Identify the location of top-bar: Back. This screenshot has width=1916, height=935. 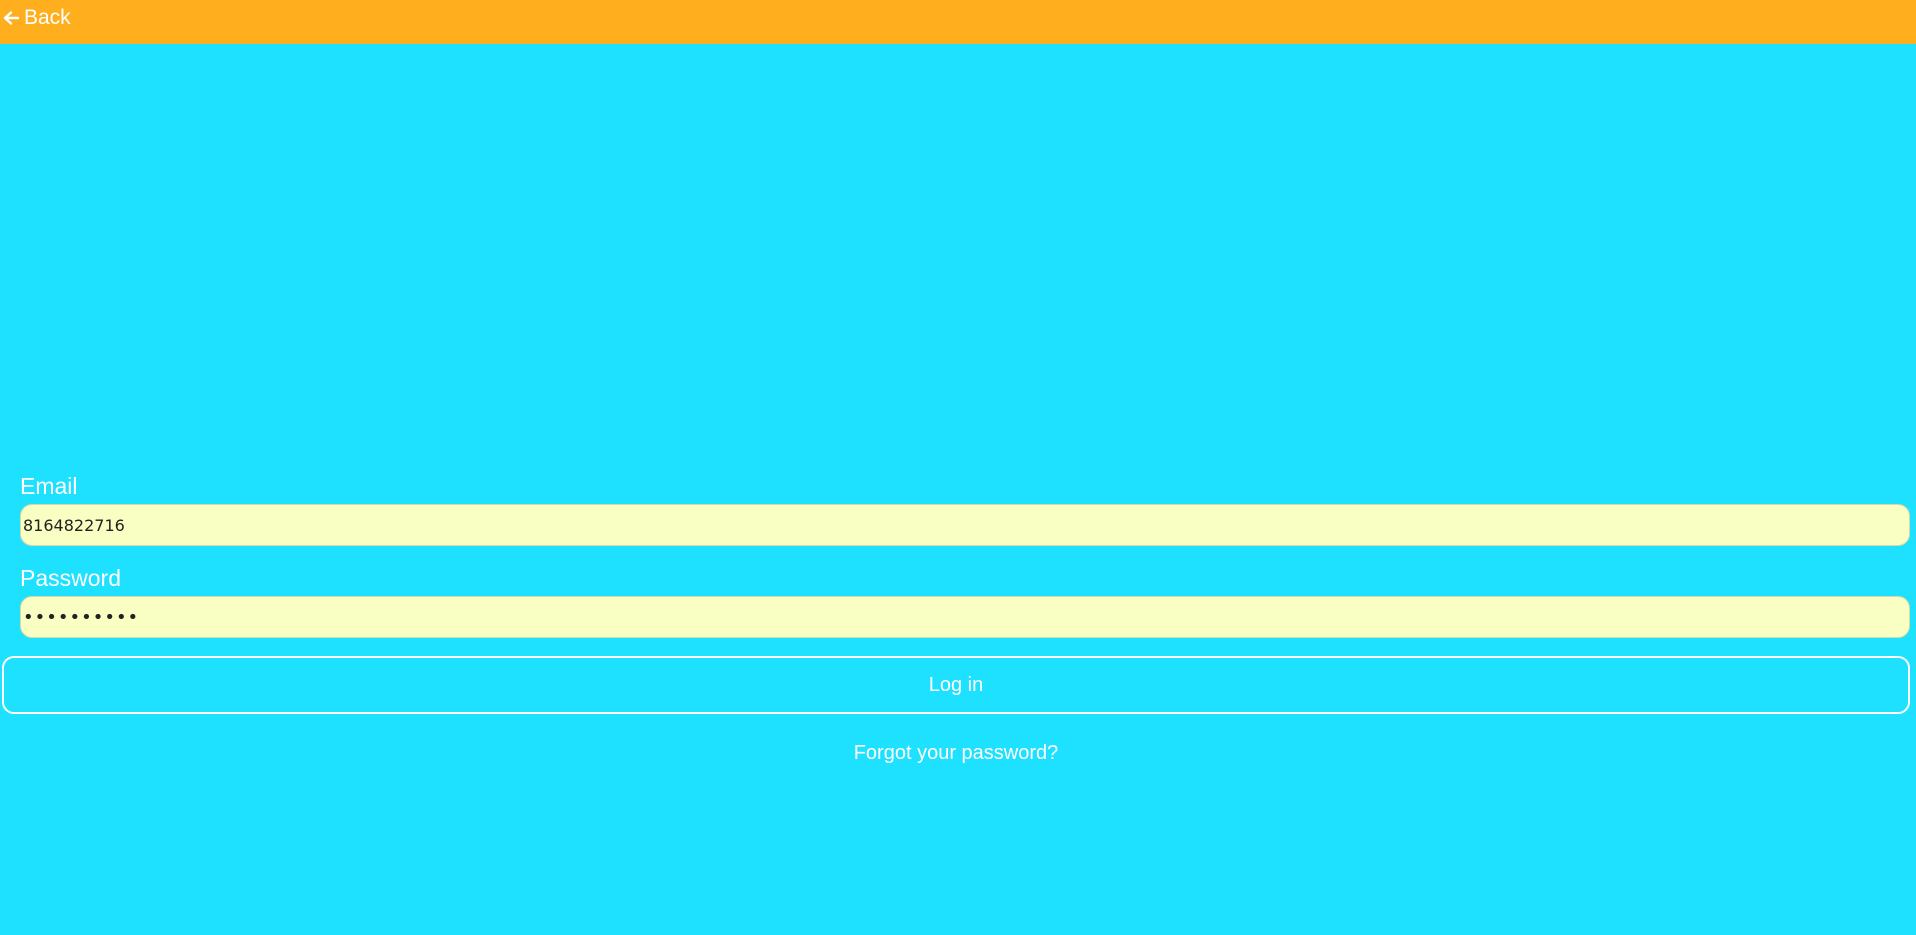
(958, 22).